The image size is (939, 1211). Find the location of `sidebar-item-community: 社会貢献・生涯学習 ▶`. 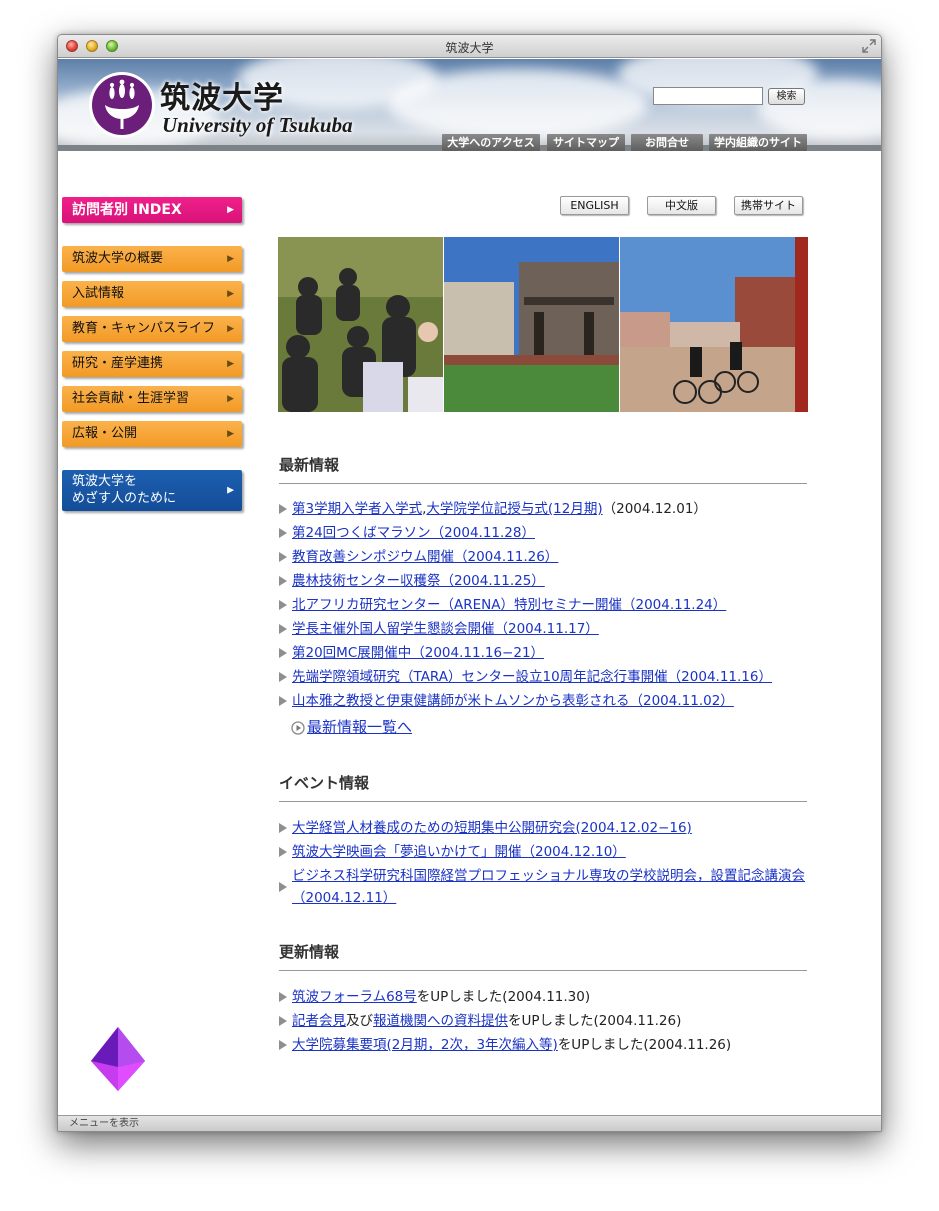

sidebar-item-community: 社会貢献・生涯学習 ▶ is located at coordinates (152, 399).